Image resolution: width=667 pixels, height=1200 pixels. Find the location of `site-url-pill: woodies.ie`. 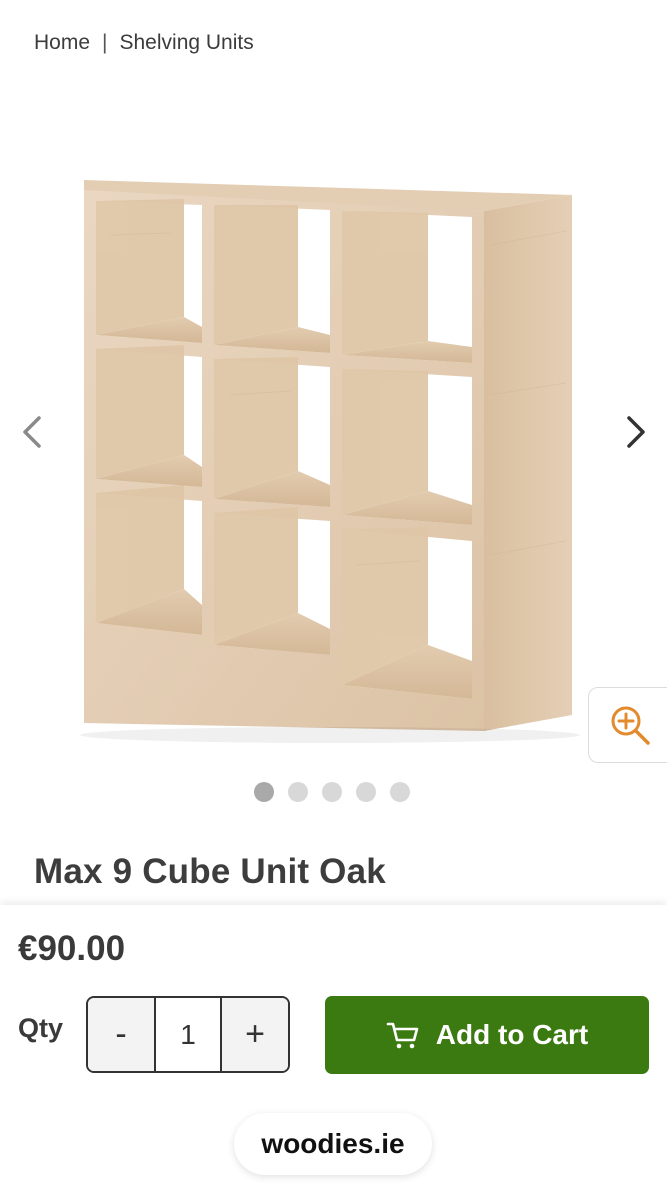

site-url-pill: woodies.ie is located at coordinates (333, 1144).